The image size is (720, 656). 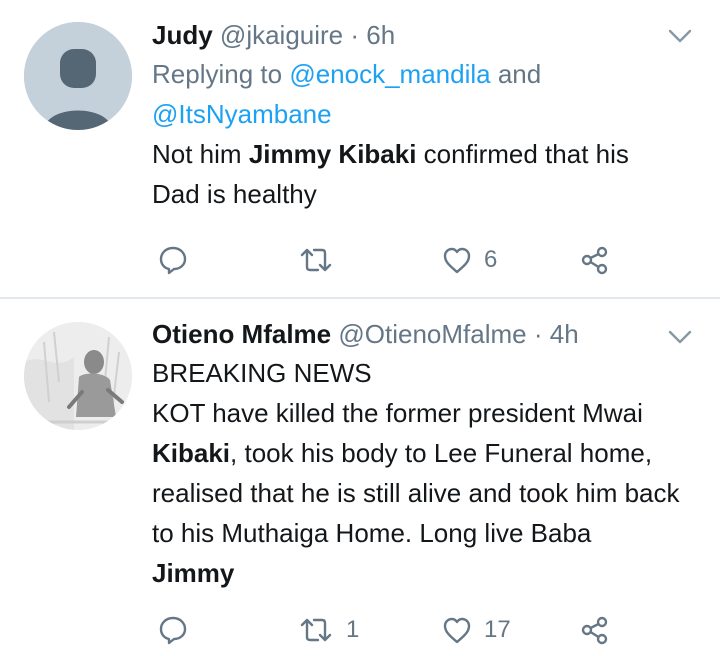 I want to click on tweet-text-part: Not him, so click(x=200, y=154).